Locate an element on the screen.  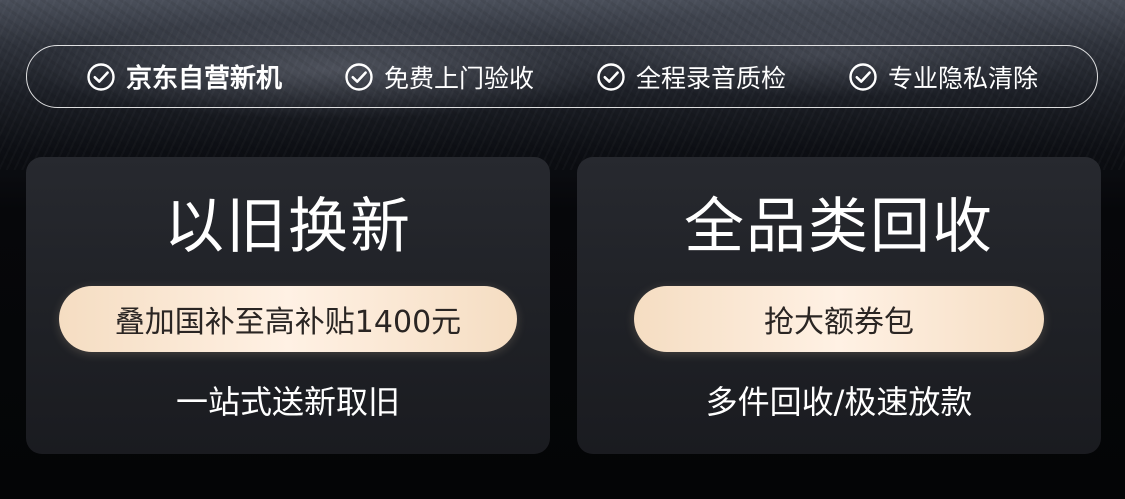
card-subtitle: 一站式送新取旧 is located at coordinates (287, 402).